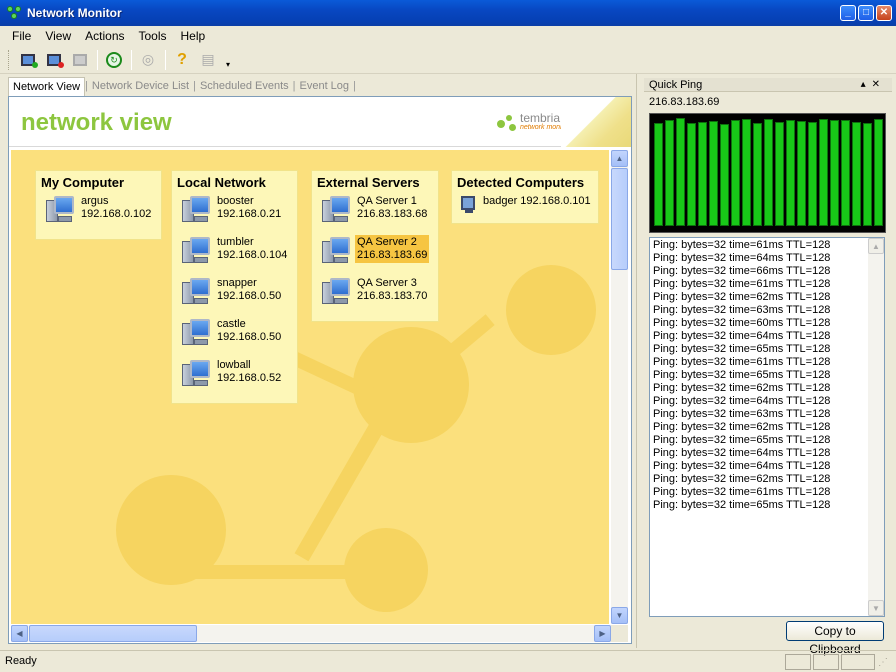 Image resolution: width=896 pixels, height=672 pixels. What do you see at coordinates (249, 214) in the screenshot?
I see `device-ip: 192.168.0.21` at bounding box center [249, 214].